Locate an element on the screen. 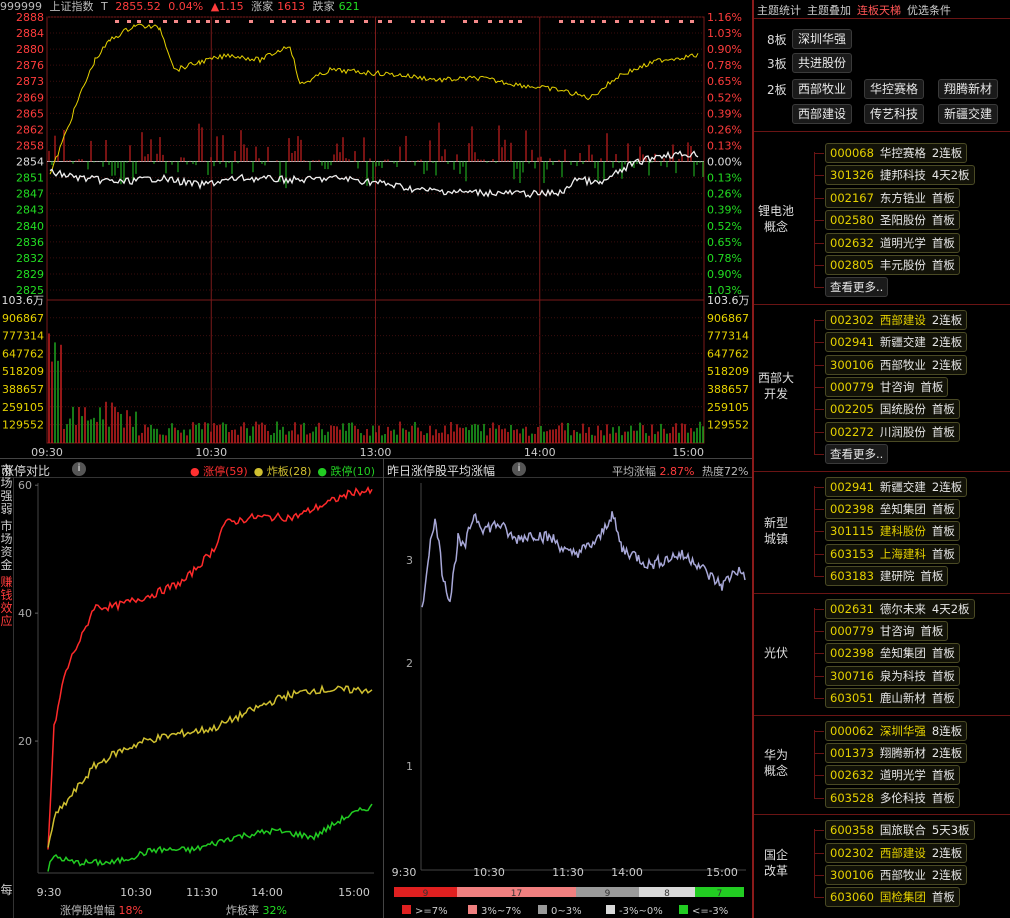  stock-row: 603183 建研院 首板 is located at coordinates (887, 576).